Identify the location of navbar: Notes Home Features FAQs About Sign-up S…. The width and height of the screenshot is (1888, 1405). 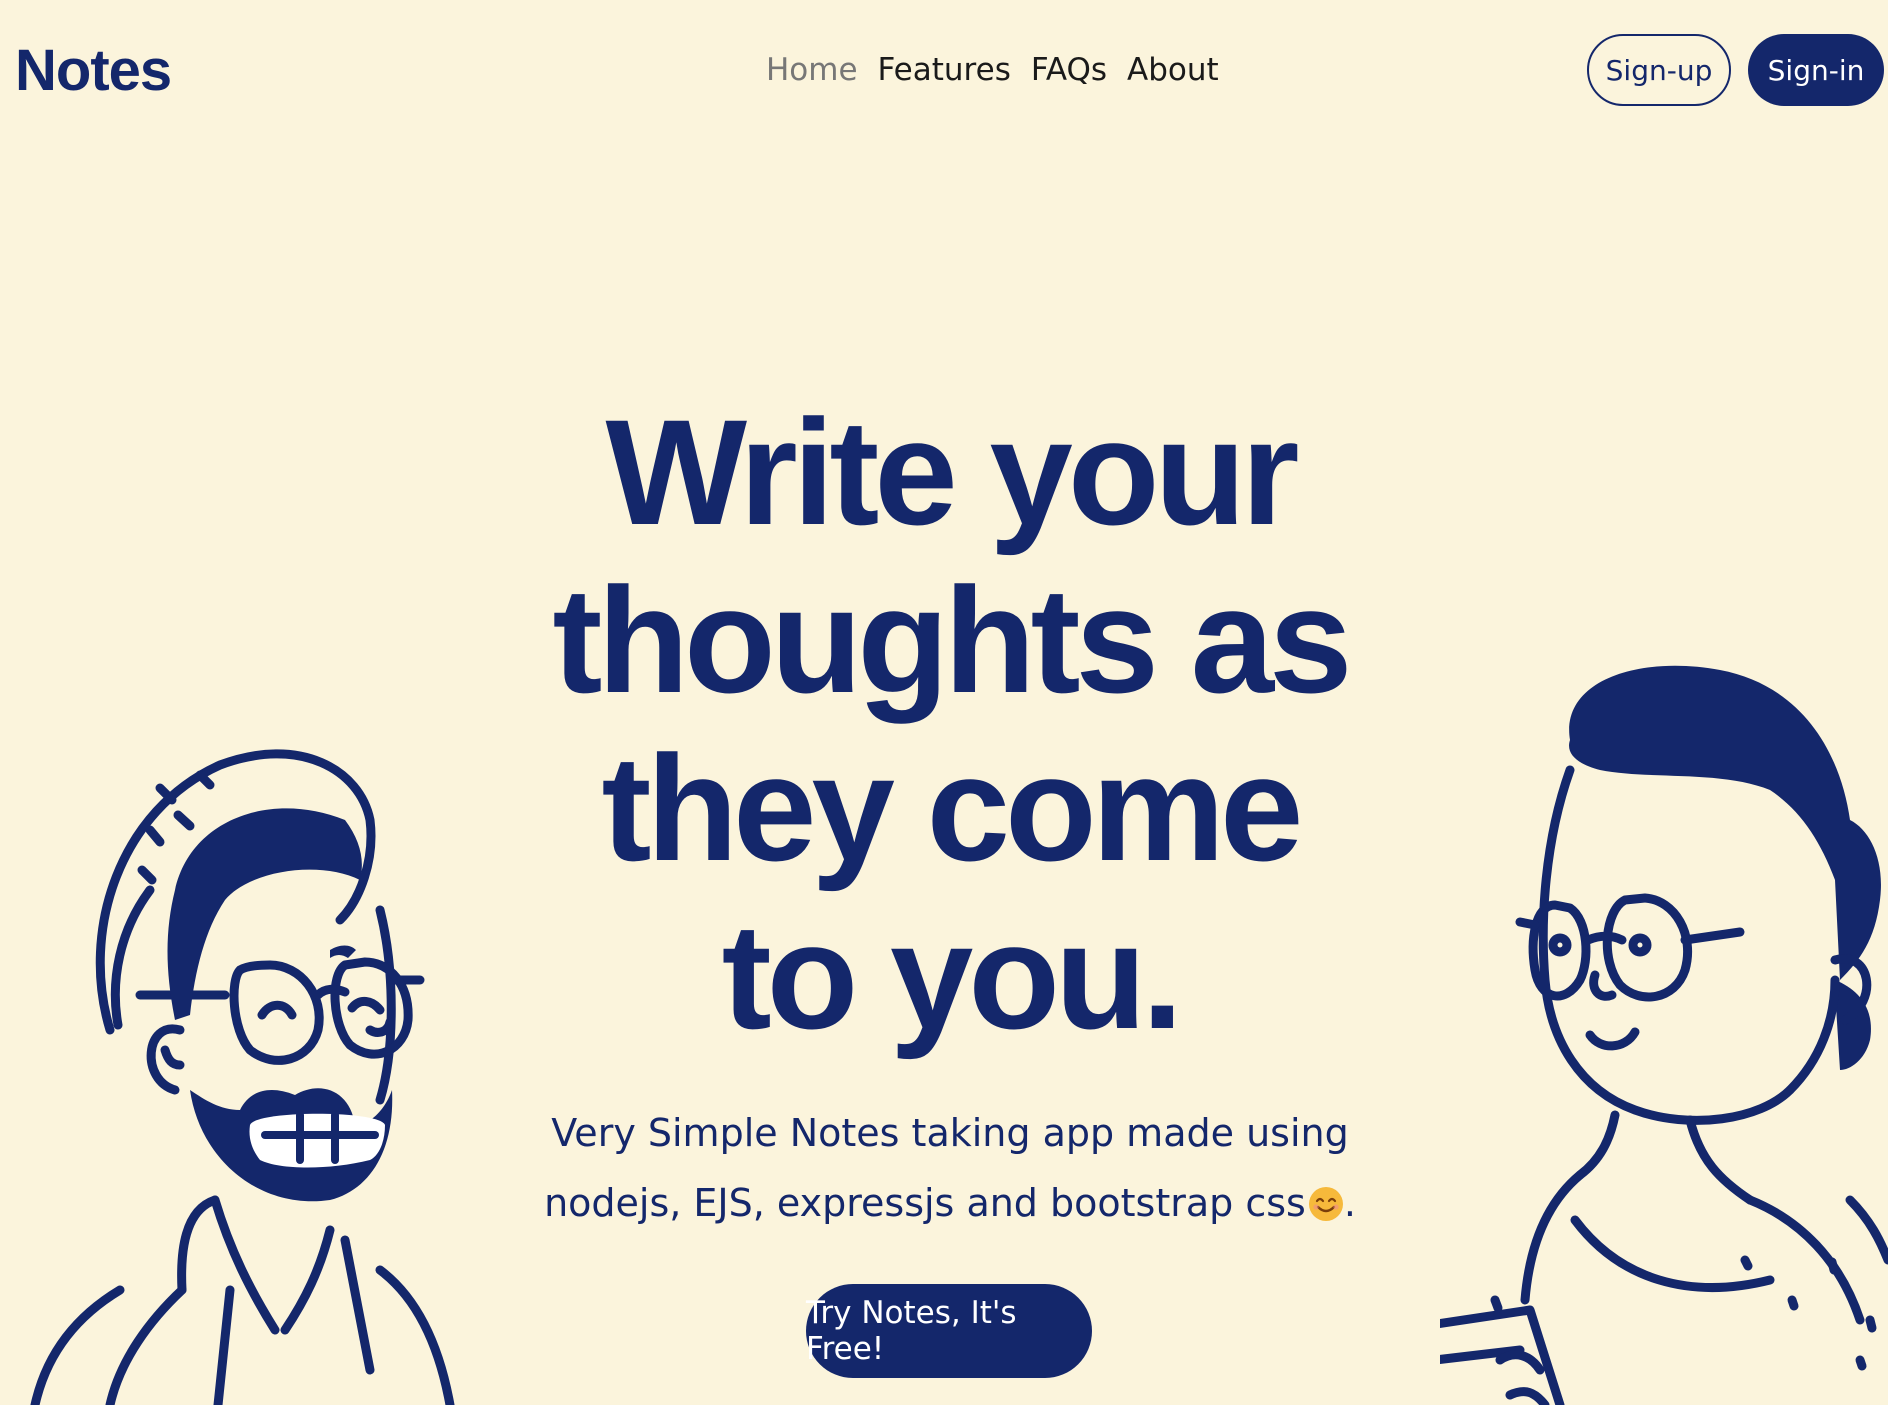
(944, 70).